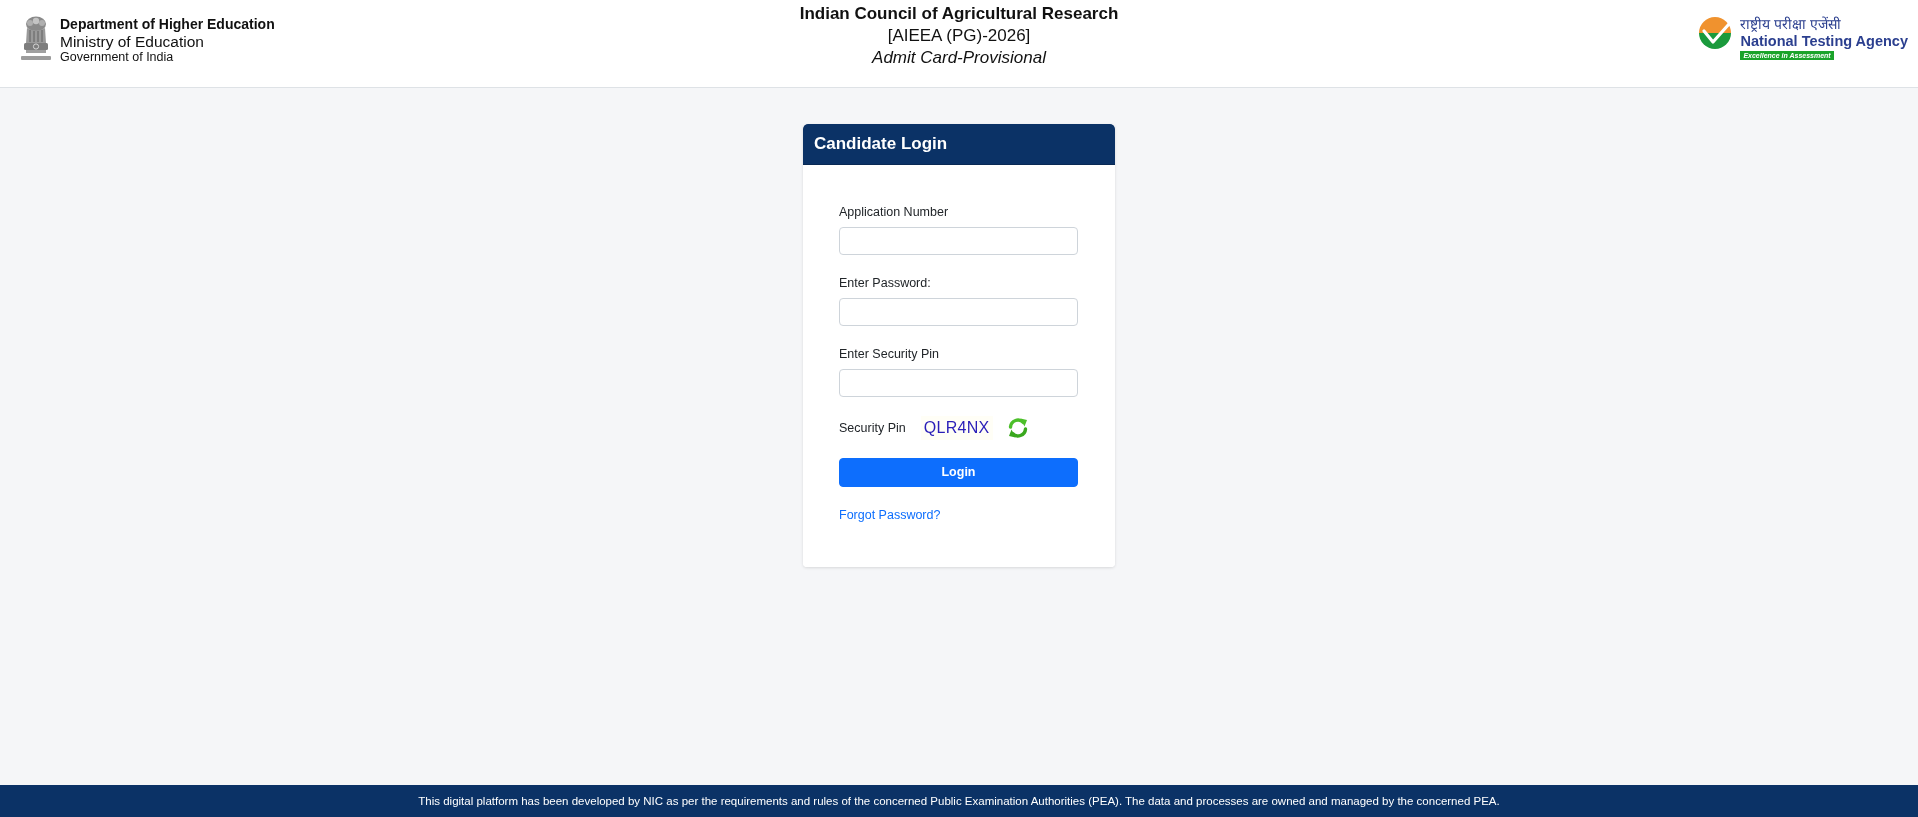  What do you see at coordinates (890, 515) in the screenshot?
I see `forgot-password-link: Forgot Password?` at bounding box center [890, 515].